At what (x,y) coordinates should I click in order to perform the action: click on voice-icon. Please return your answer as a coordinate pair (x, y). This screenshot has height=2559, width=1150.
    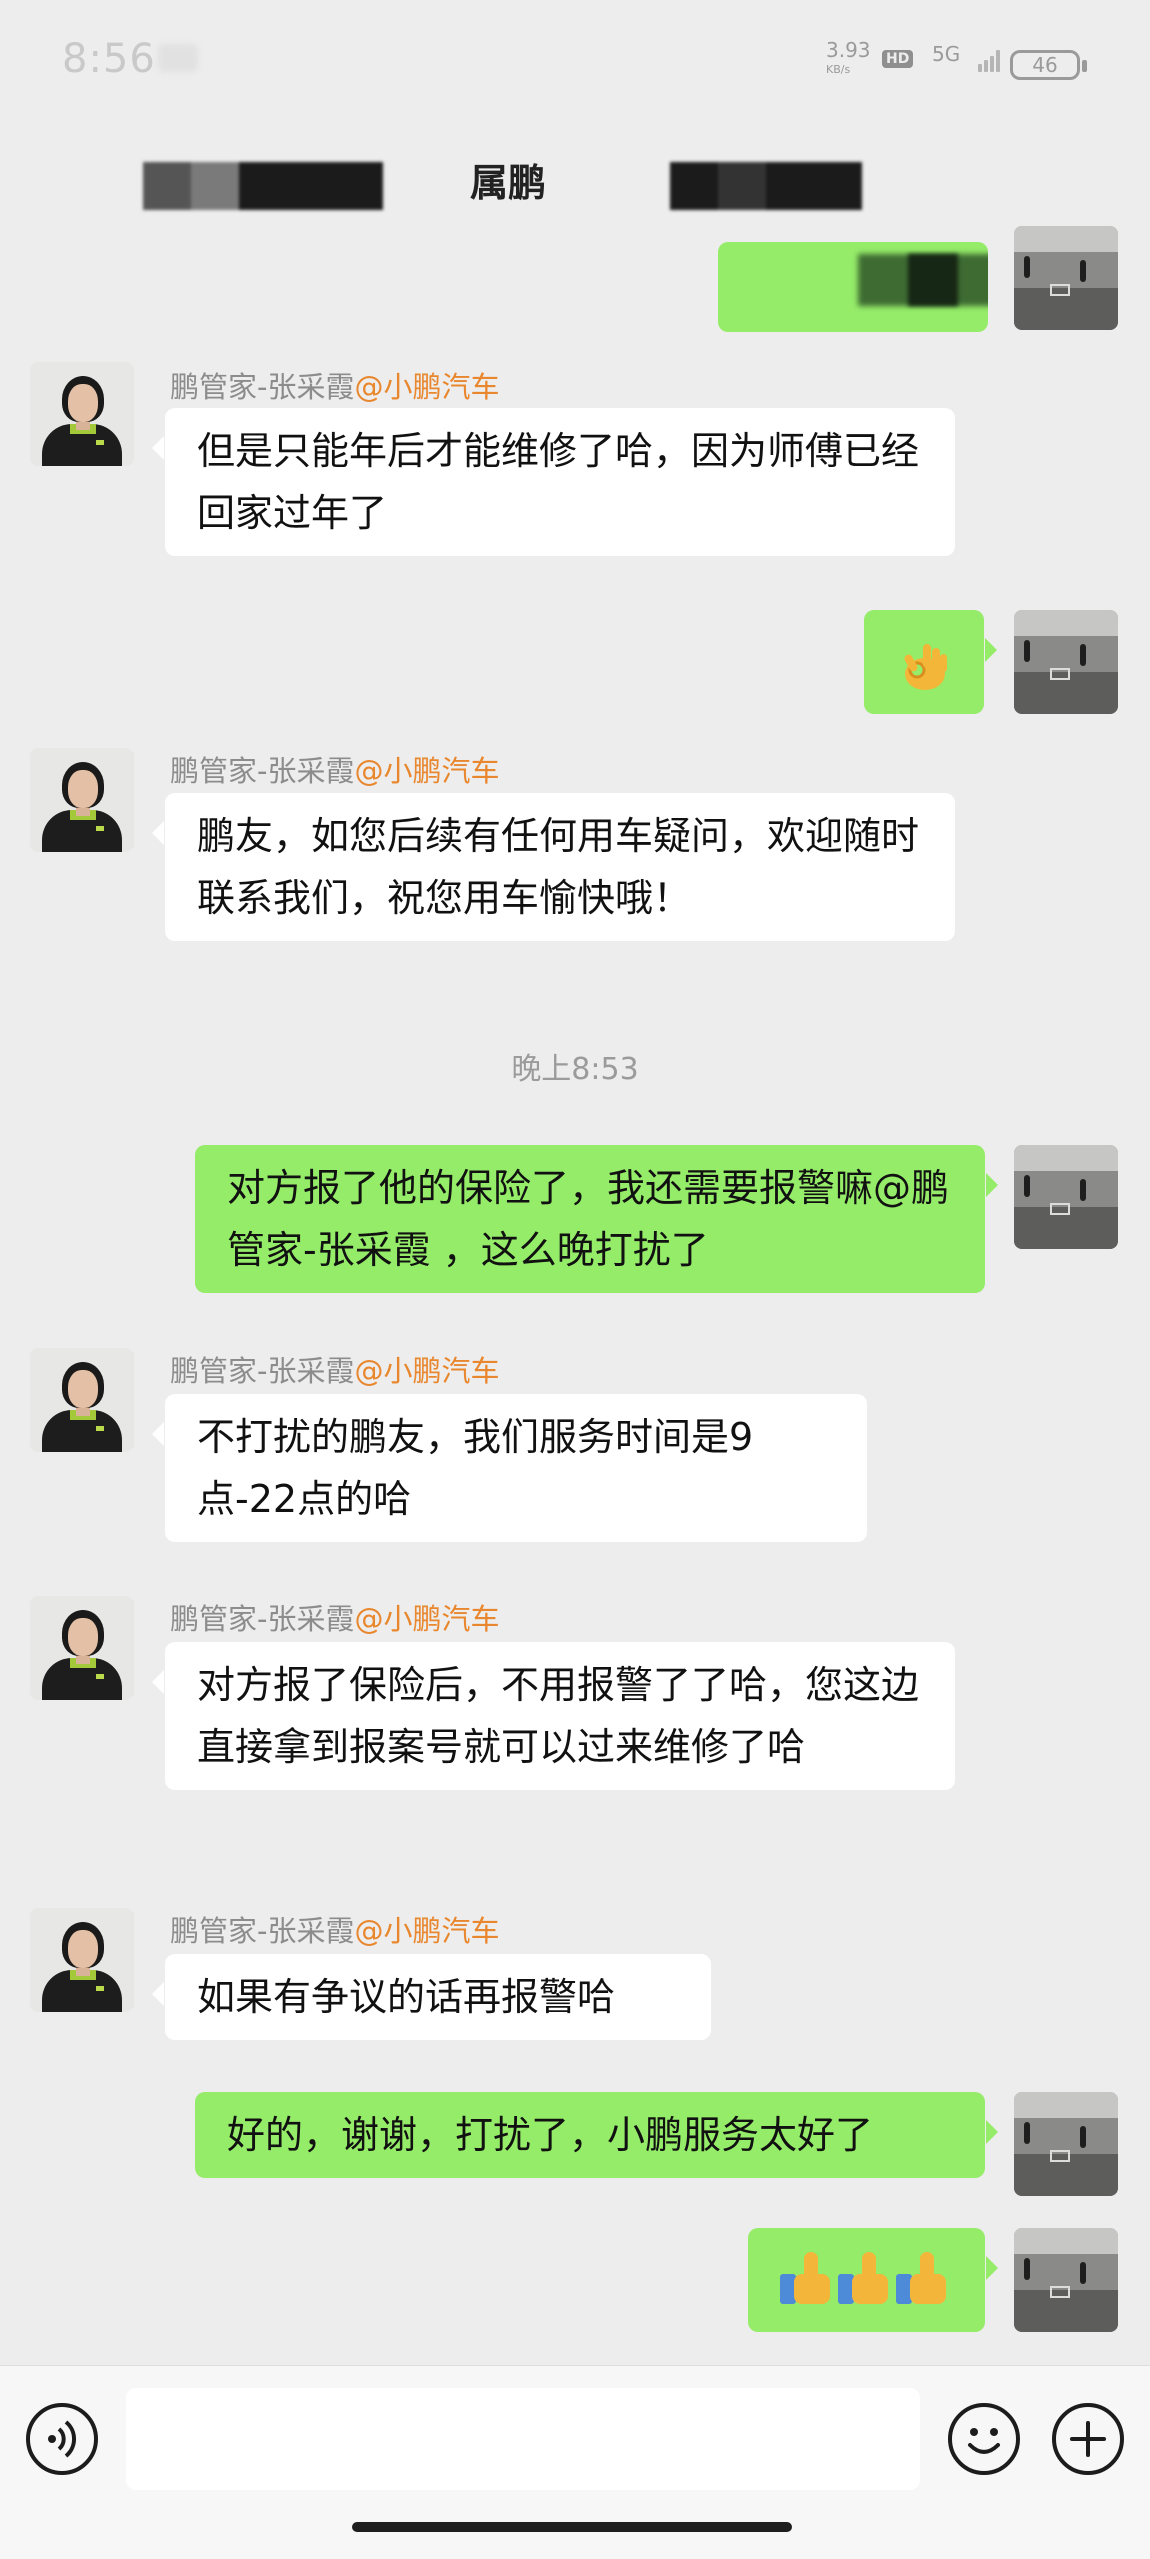
    Looking at the image, I should click on (62, 2439).